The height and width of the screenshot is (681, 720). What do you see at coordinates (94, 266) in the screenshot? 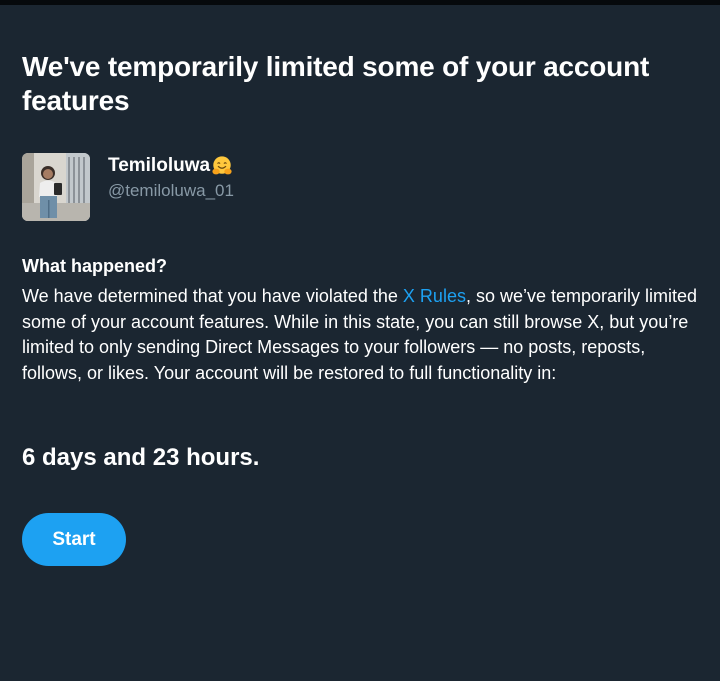
I see `what-happened-heading: What happened?` at bounding box center [94, 266].